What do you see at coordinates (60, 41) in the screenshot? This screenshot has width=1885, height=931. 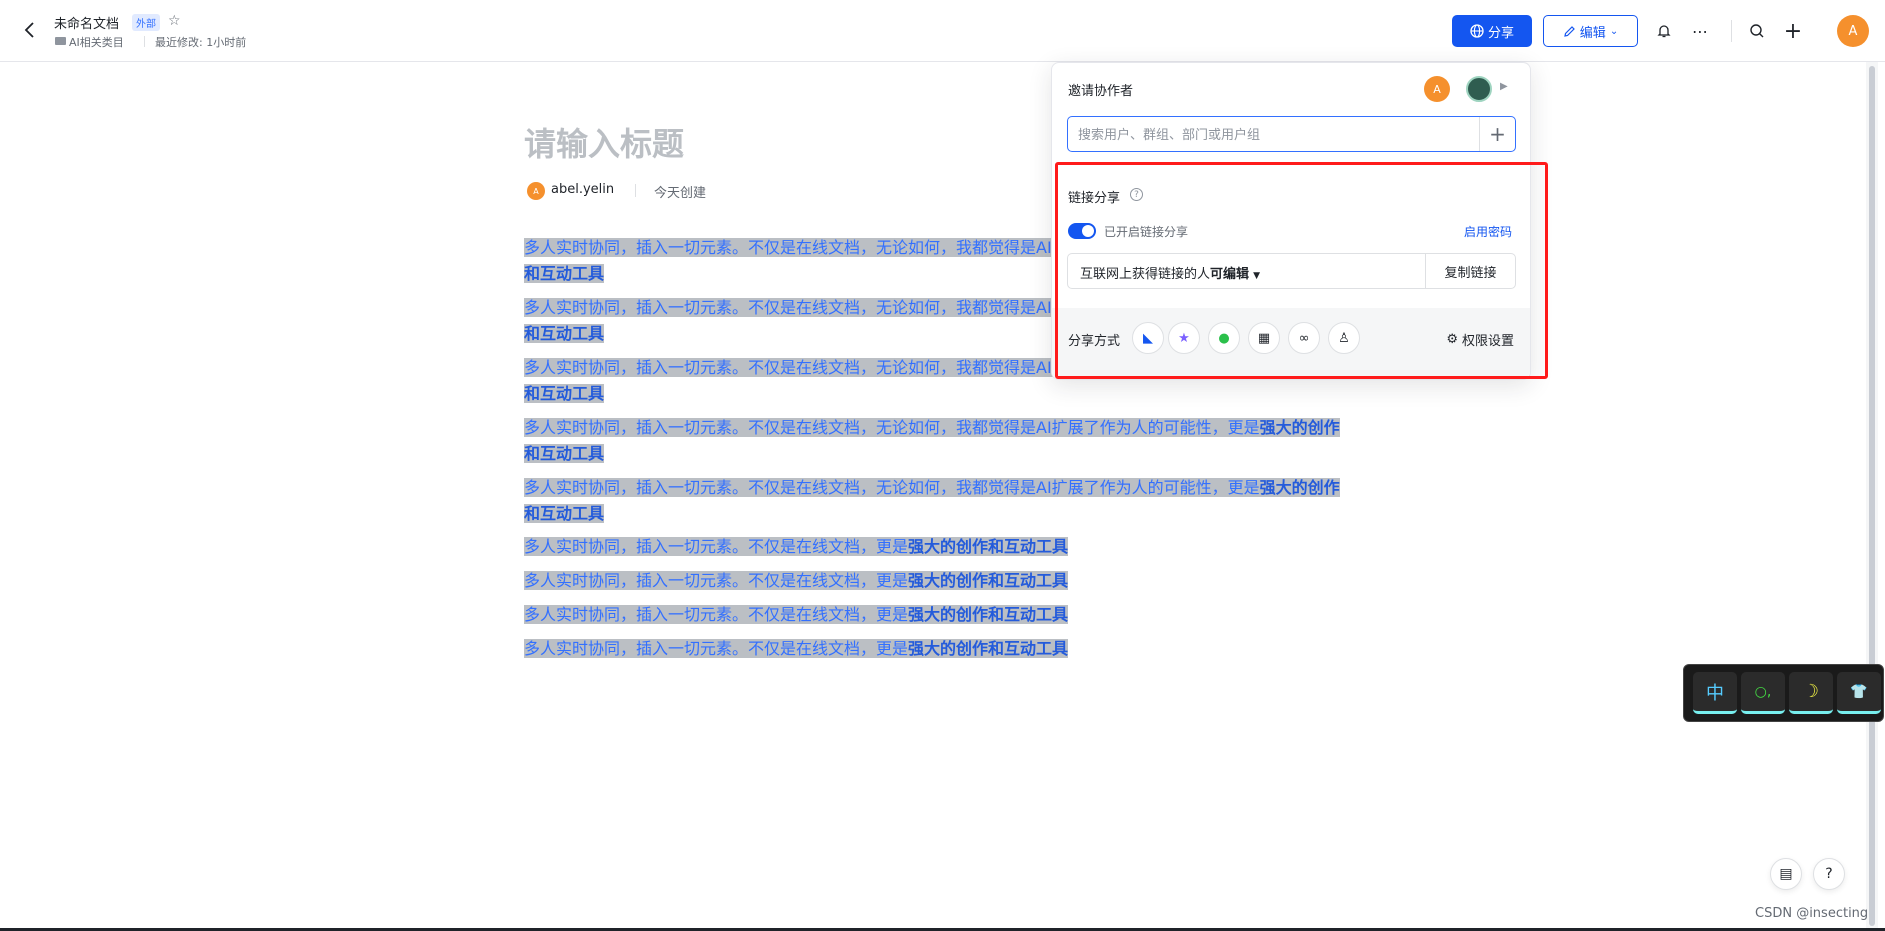 I see `folder-icon` at bounding box center [60, 41].